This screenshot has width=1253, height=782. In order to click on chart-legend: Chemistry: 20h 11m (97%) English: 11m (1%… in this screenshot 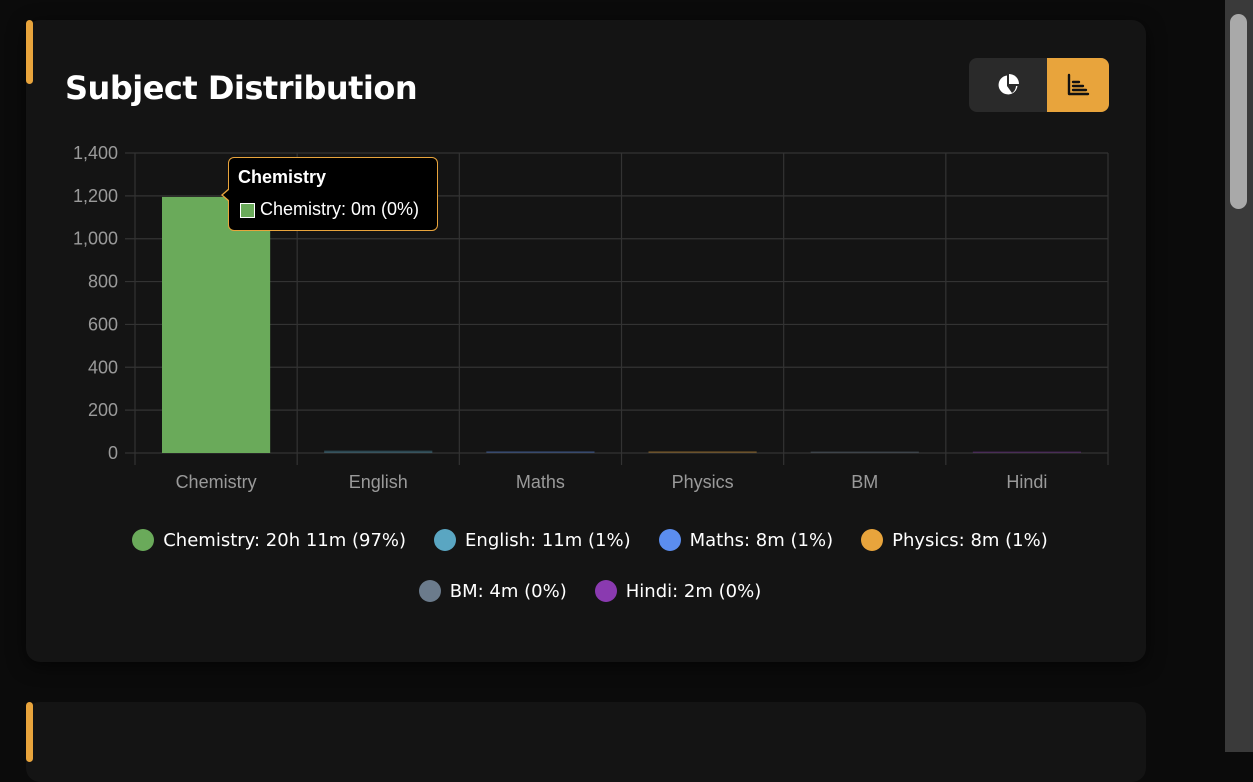, I will do `click(590, 573)`.